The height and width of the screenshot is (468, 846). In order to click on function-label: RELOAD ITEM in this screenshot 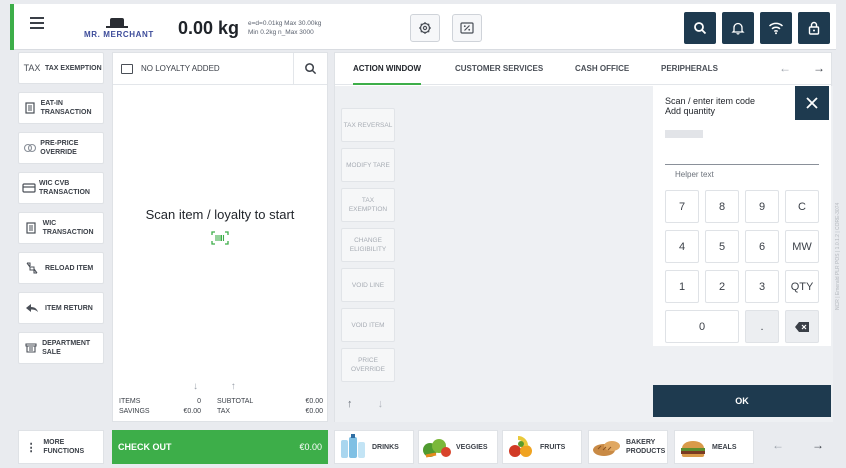, I will do `click(69, 268)`.